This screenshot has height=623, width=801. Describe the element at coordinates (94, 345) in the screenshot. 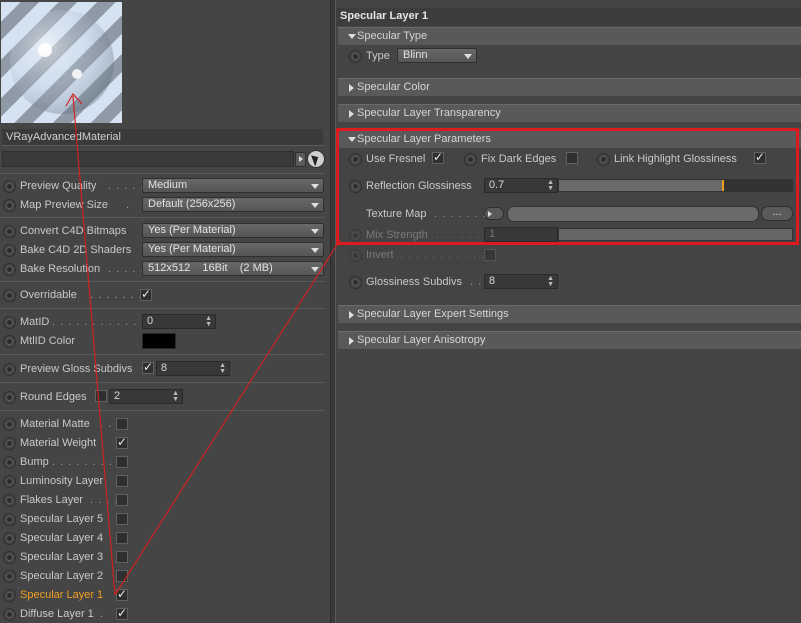

I see `arrow-line` at that location.